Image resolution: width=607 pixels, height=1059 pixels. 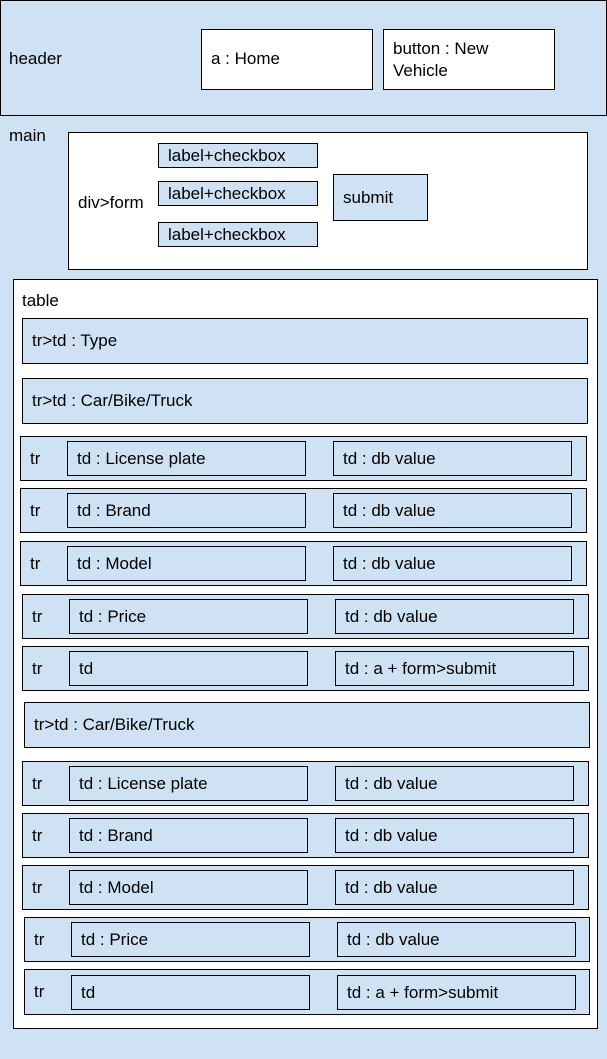 I want to click on checkbox-2: label+checkbox, so click(x=238, y=193).